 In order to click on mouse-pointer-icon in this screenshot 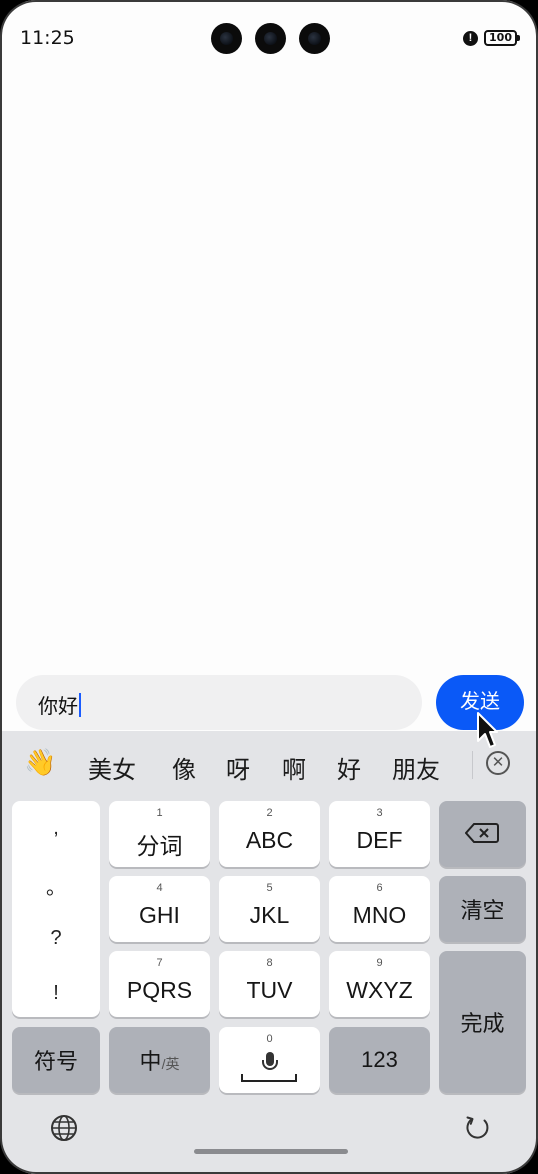, I will do `click(487, 730)`.